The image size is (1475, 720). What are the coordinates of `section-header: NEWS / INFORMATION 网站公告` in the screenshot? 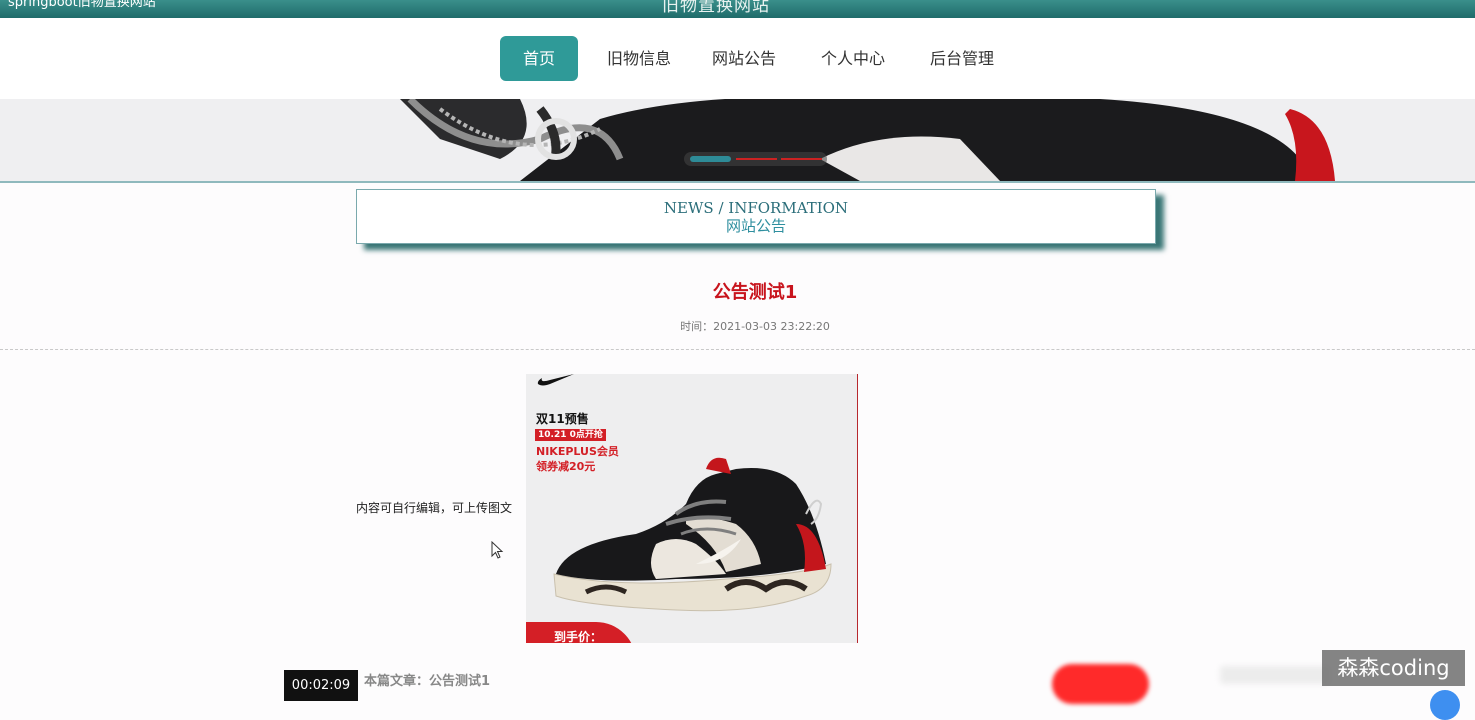 It's located at (756, 216).